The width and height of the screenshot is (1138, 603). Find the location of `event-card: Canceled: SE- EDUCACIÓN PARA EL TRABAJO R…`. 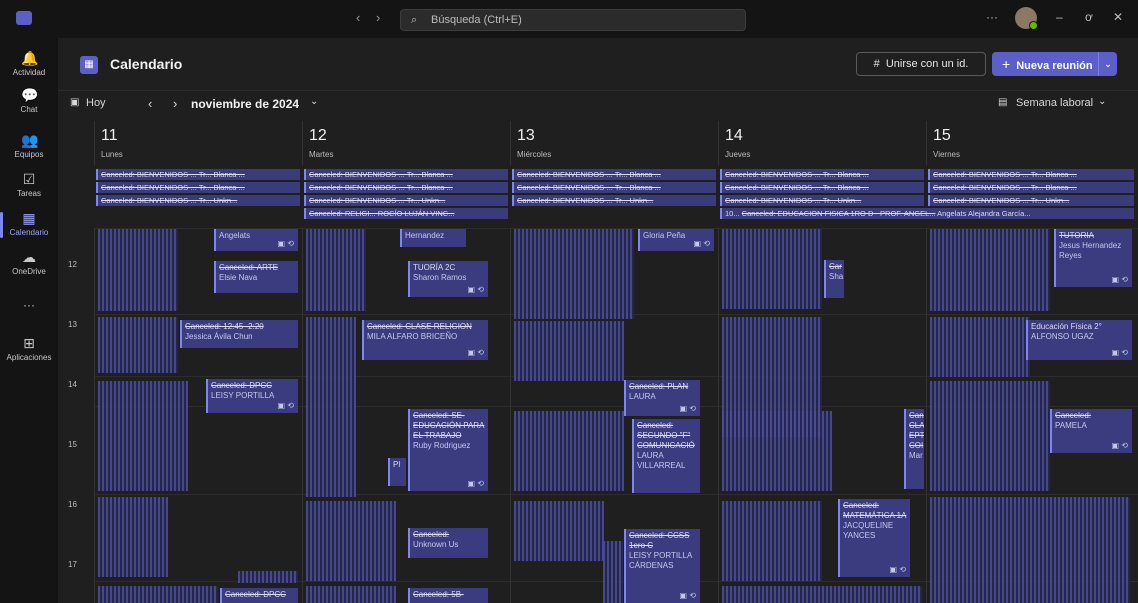

event-card: Canceled: SE- EDUCACIÓN PARA EL TRABAJO R… is located at coordinates (448, 450).